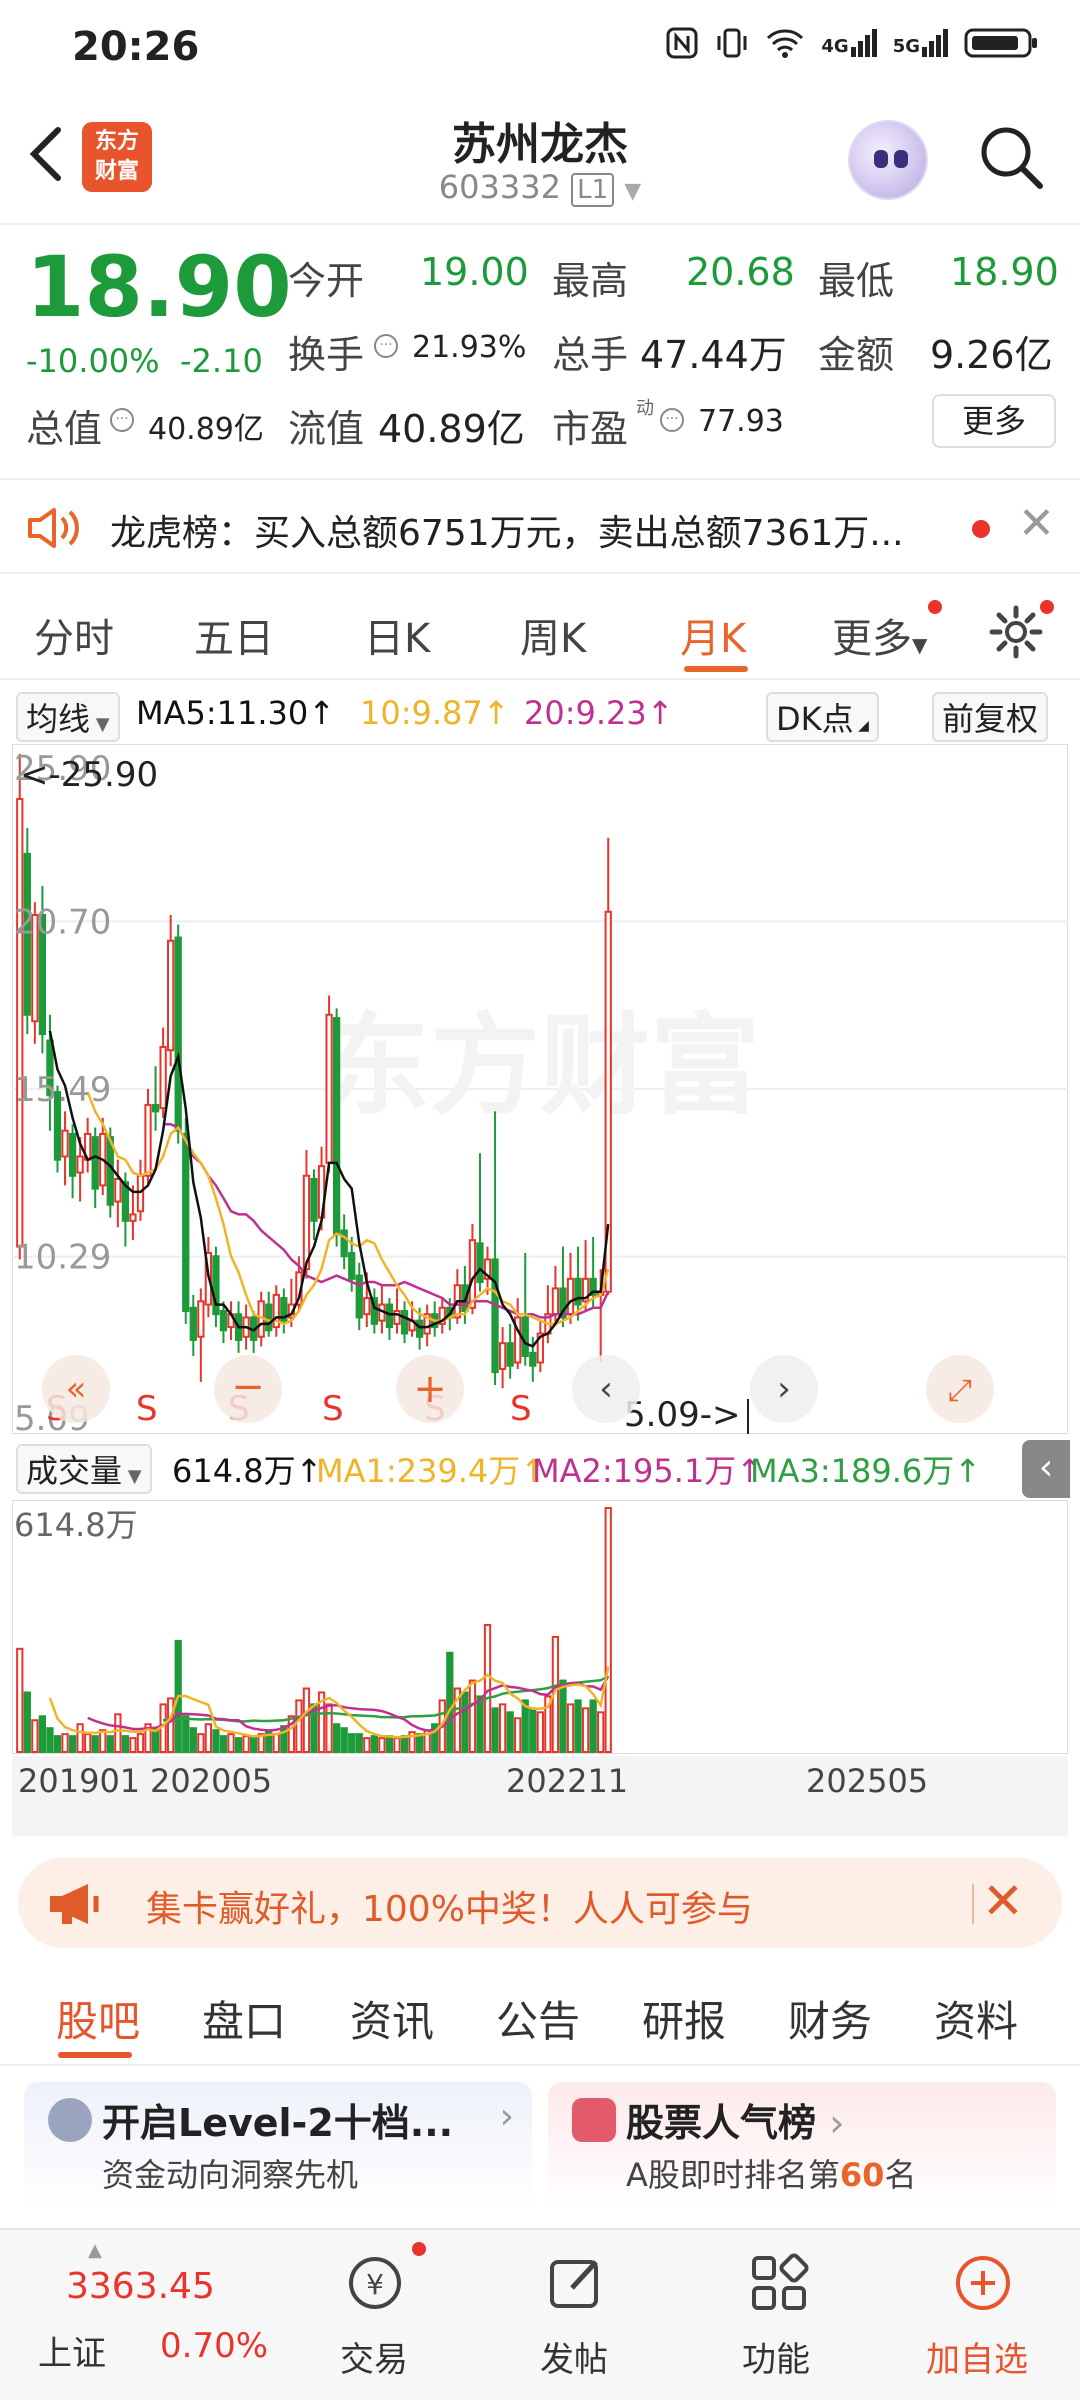  Describe the element at coordinates (98, 2018) in the screenshot. I see `tab-forum: 股吧` at that location.